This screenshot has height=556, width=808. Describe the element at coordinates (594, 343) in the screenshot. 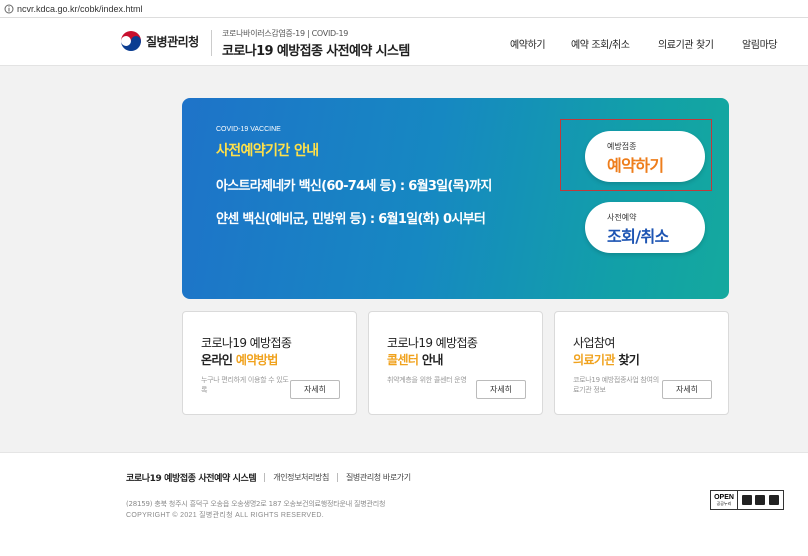

I see `card-title-line1: 사업참여` at that location.